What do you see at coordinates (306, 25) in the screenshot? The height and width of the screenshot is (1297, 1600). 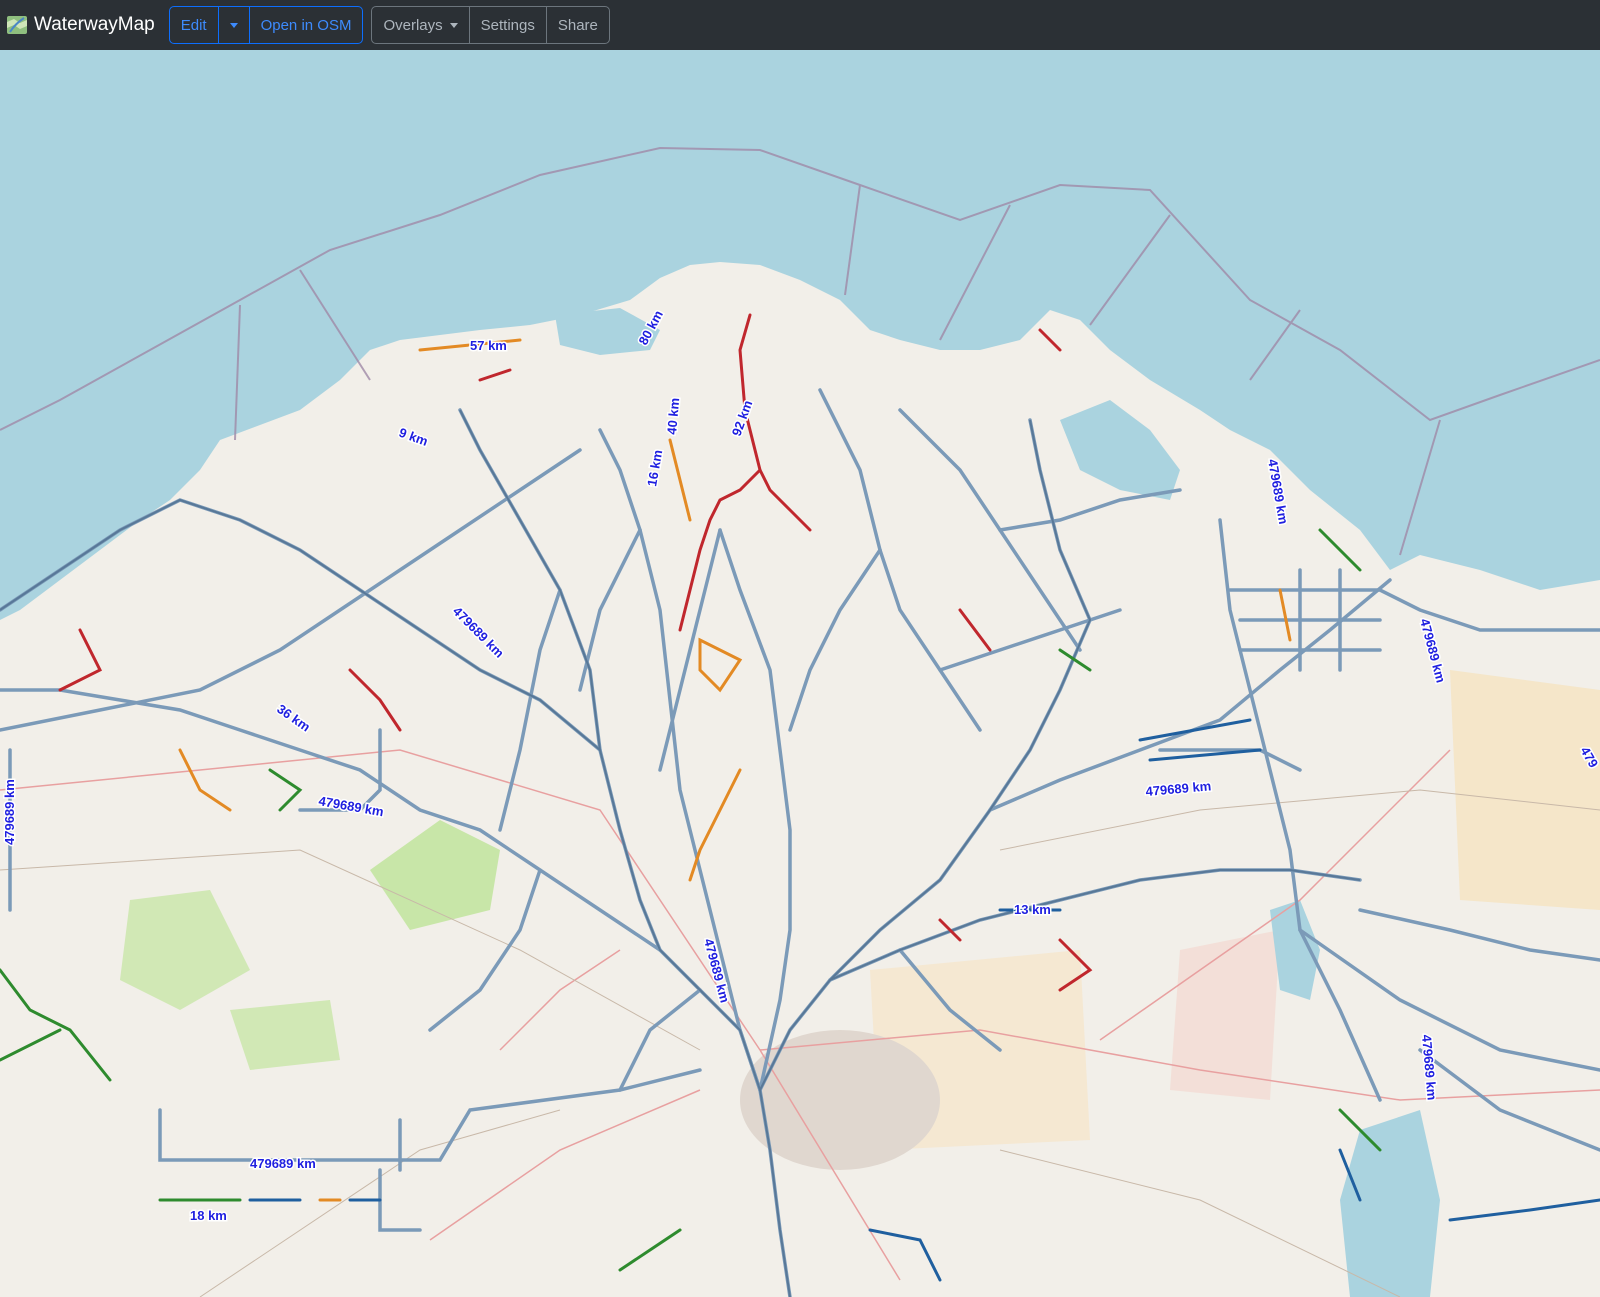 I see `open-in-osm-button: Open in OSM` at bounding box center [306, 25].